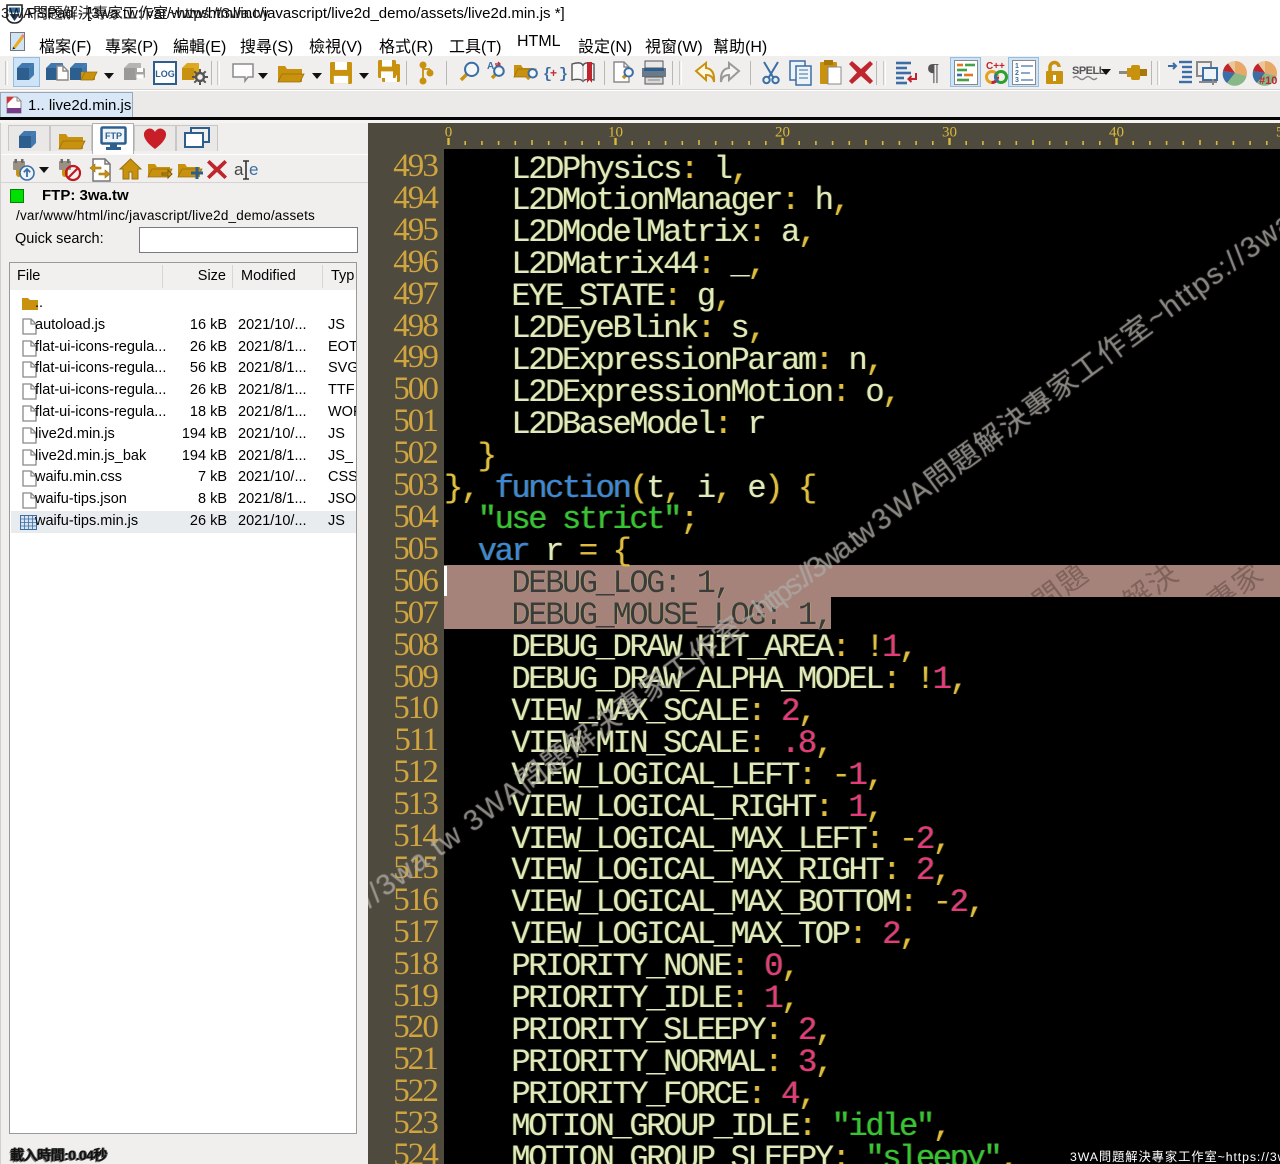 The image size is (1280, 1164). Describe the element at coordinates (1278, 133) in the screenshot. I see `svg-text: 50` at that location.